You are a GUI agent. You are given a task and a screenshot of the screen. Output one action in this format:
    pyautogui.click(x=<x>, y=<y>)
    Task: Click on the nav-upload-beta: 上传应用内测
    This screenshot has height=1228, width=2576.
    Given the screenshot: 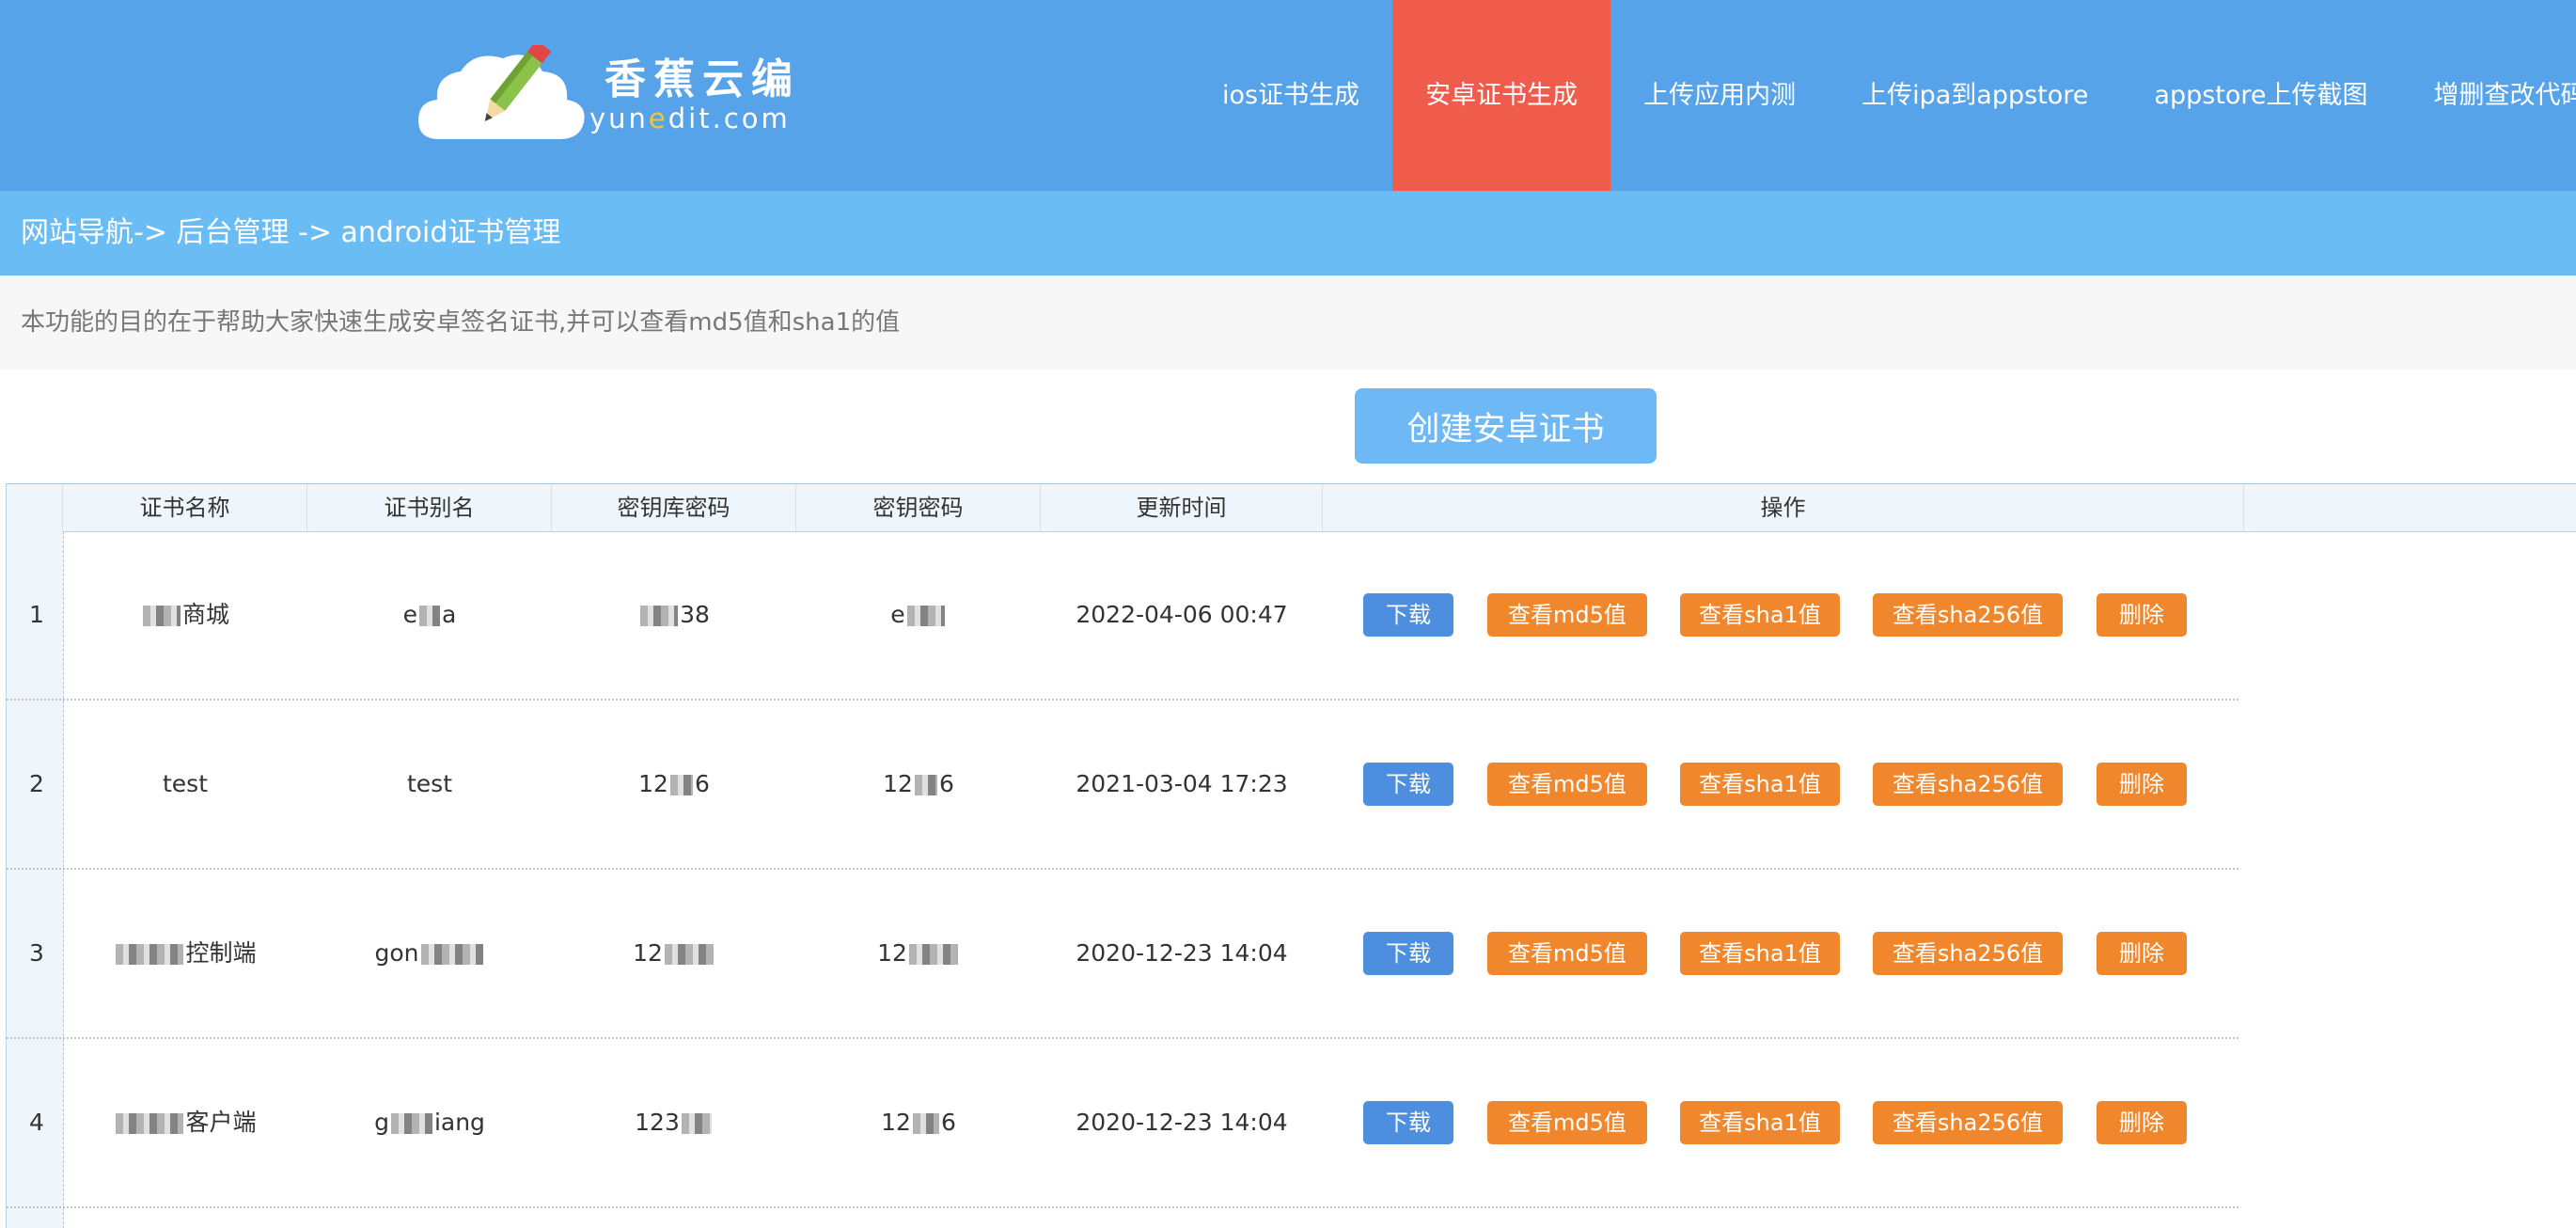 What is the action you would take?
    pyautogui.click(x=1720, y=95)
    